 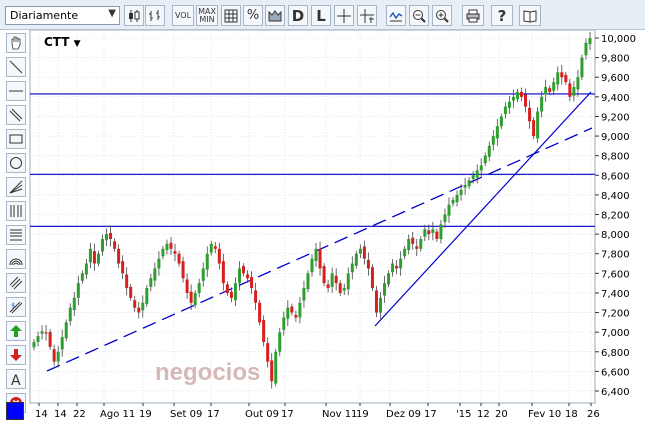 I want to click on x-tick-label: 20, so click(x=501, y=414).